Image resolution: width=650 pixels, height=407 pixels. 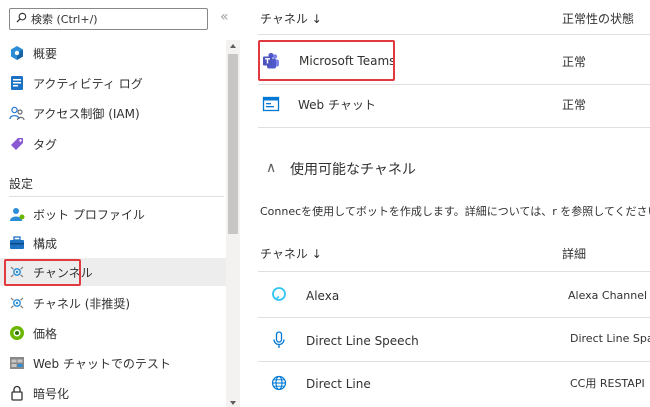 I want to click on column-header-health: 正常性の状態, so click(x=598, y=18).